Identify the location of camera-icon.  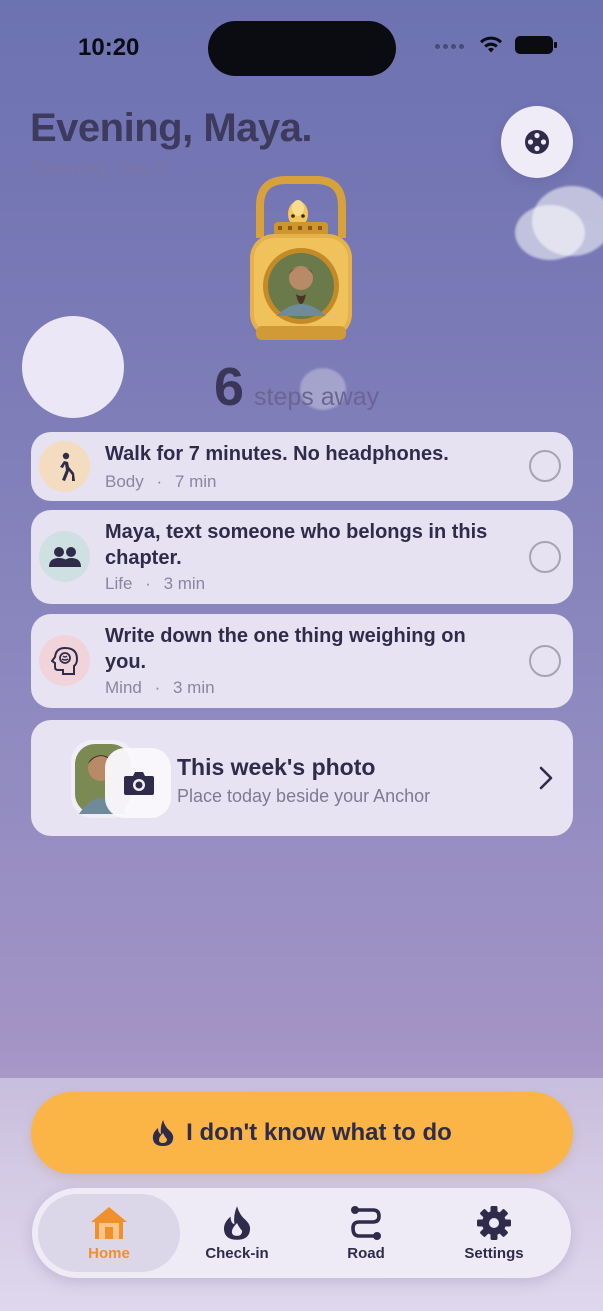
(139, 783).